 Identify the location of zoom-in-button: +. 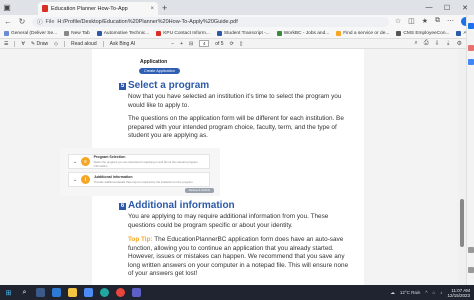
(181, 44).